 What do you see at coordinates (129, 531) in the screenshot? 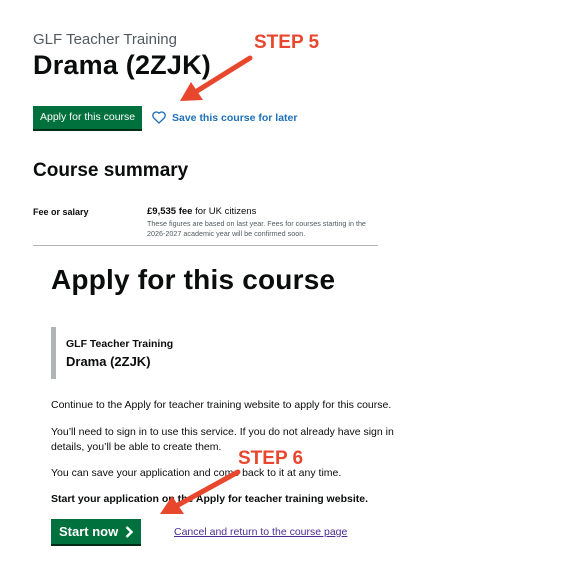
I see `chevron-right-icon` at bounding box center [129, 531].